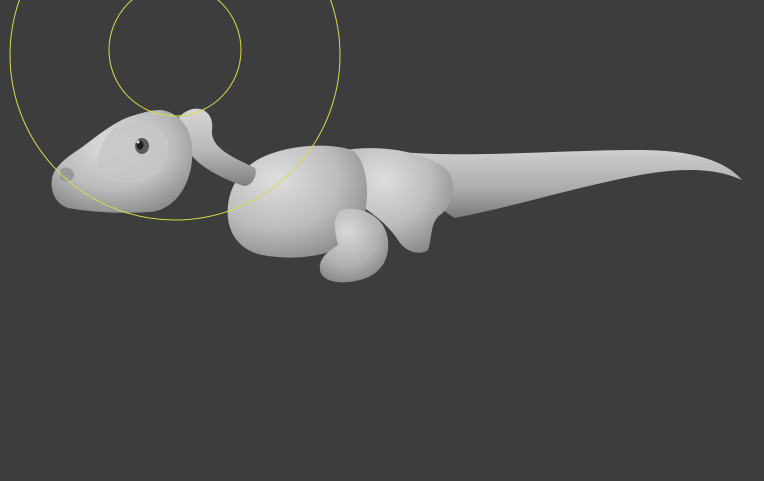  I want to click on brush-radius-inner-ring, so click(175, 58).